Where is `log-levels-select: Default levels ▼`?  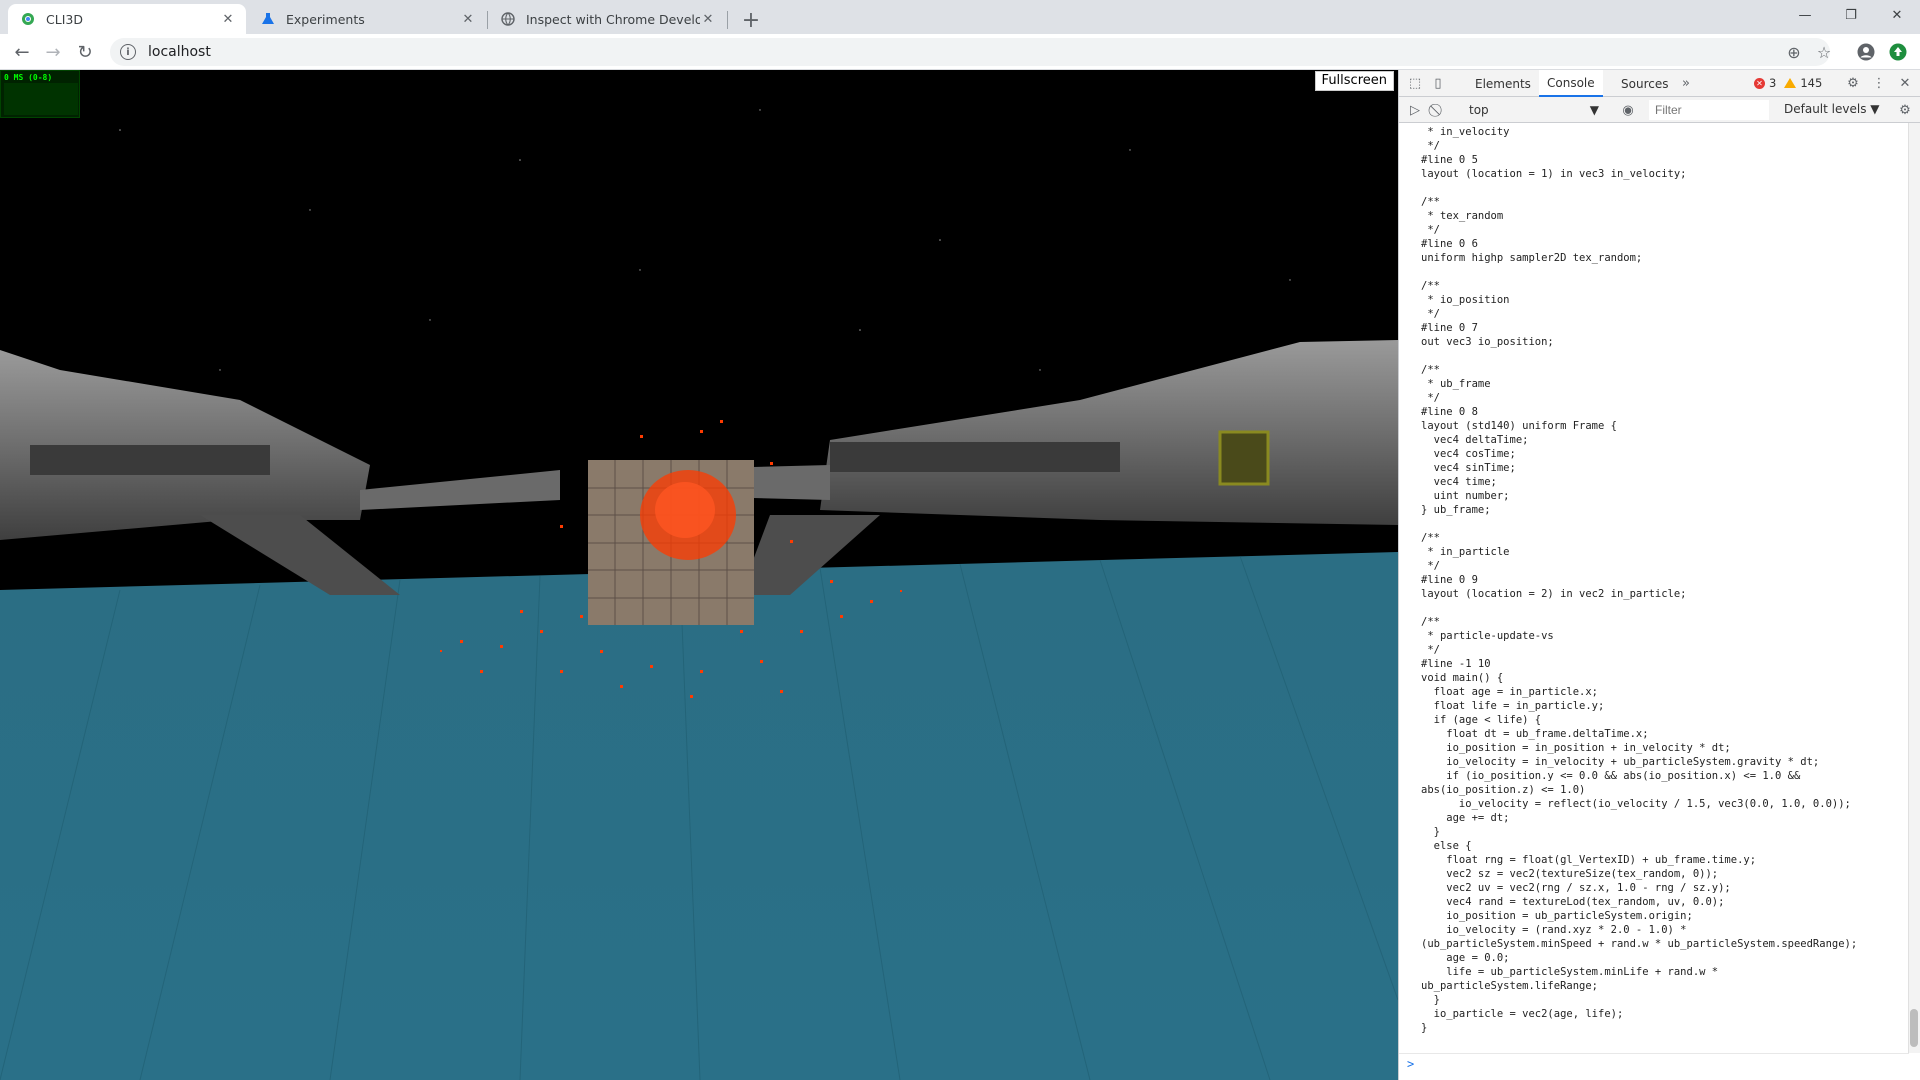 log-levels-select: Default levels ▼ is located at coordinates (1832, 109).